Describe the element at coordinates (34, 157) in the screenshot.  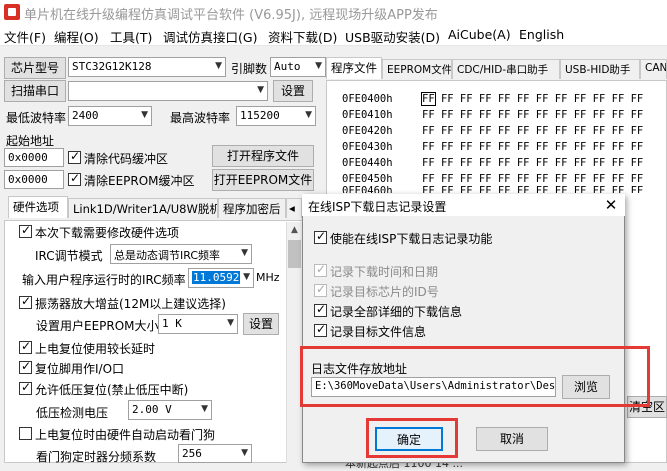
I see `code-start-address-input: 0x0000` at that location.